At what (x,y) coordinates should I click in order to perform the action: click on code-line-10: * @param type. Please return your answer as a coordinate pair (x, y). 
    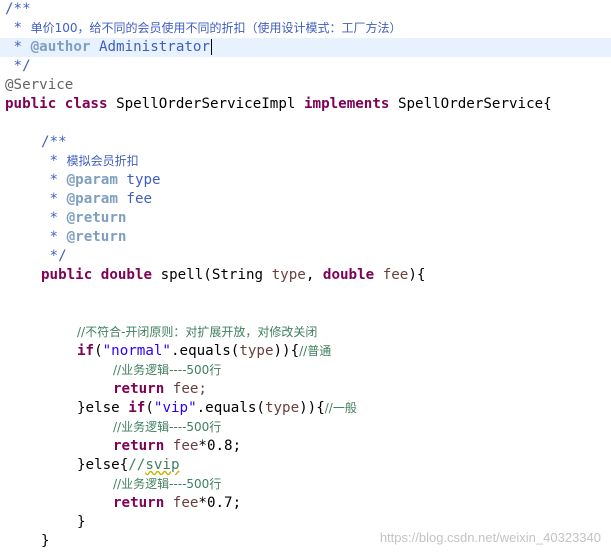
    Looking at the image, I should click on (101, 180).